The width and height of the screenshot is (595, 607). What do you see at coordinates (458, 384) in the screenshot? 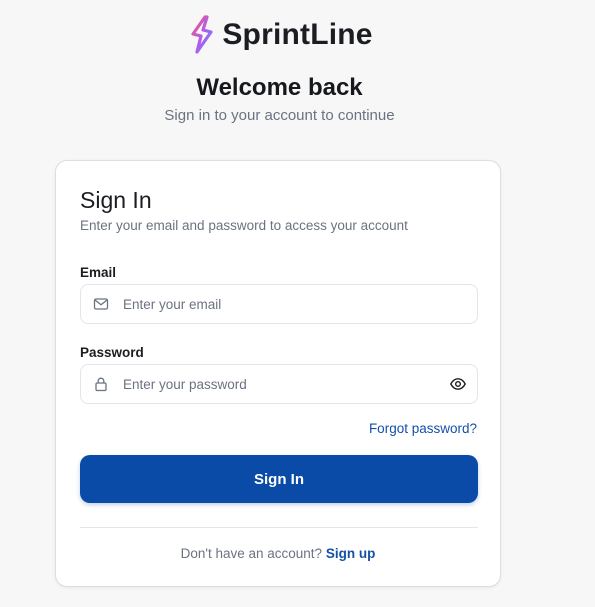
I see `eye-icon` at bounding box center [458, 384].